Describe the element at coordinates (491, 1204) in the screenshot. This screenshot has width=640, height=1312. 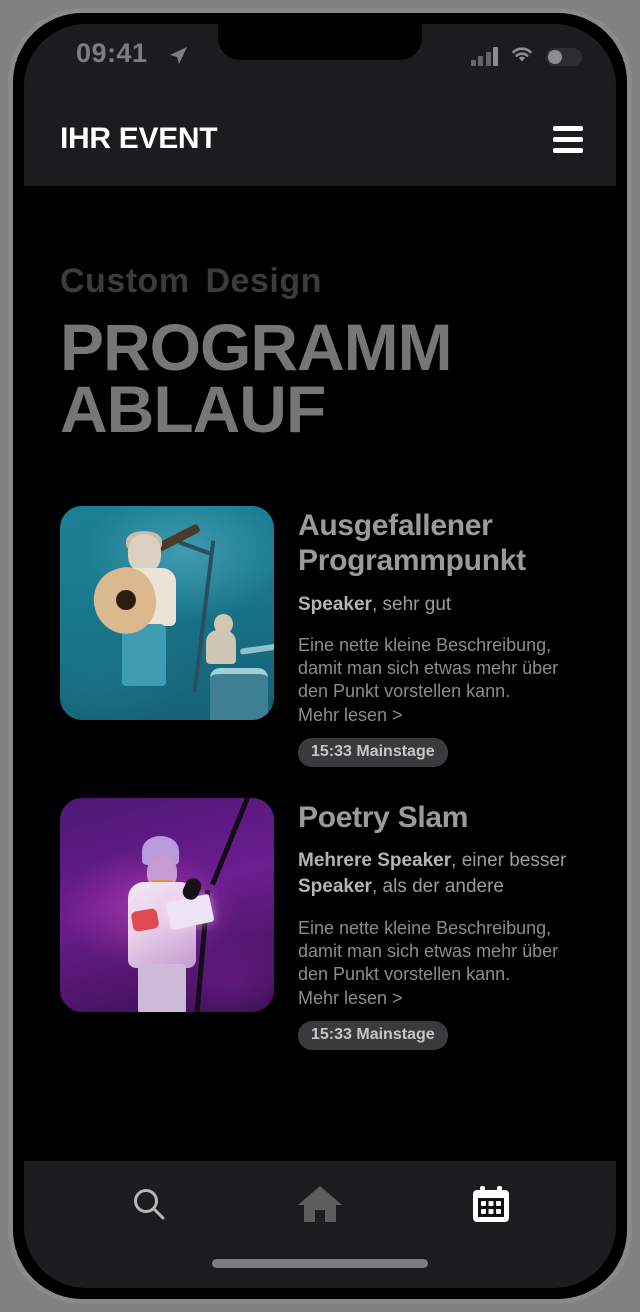
I see `calendar-icon` at that location.